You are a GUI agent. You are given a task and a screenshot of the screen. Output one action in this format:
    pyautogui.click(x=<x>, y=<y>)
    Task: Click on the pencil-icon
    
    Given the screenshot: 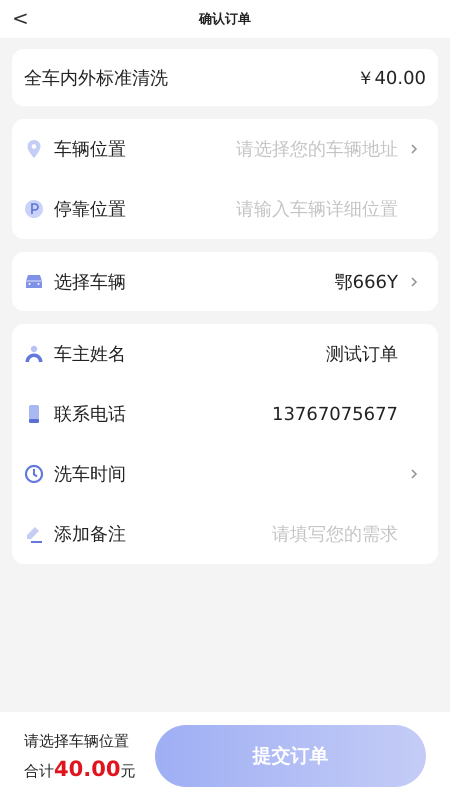 What is the action you would take?
    pyautogui.click(x=34, y=534)
    